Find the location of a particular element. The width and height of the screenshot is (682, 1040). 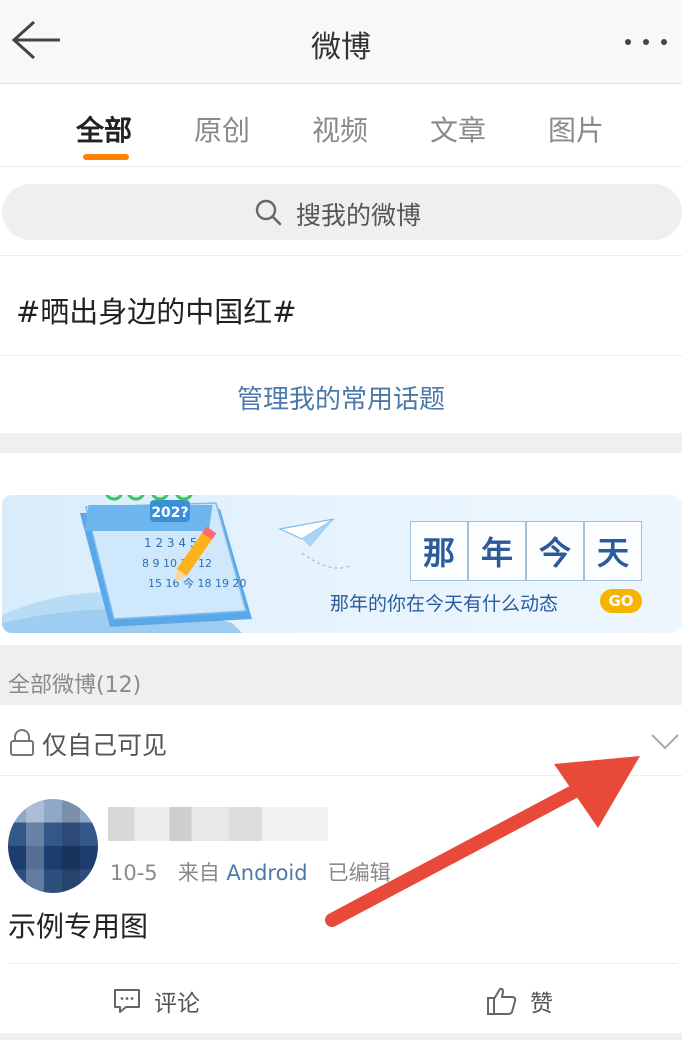

search-section: 搜我的微博 is located at coordinates (341, 212).